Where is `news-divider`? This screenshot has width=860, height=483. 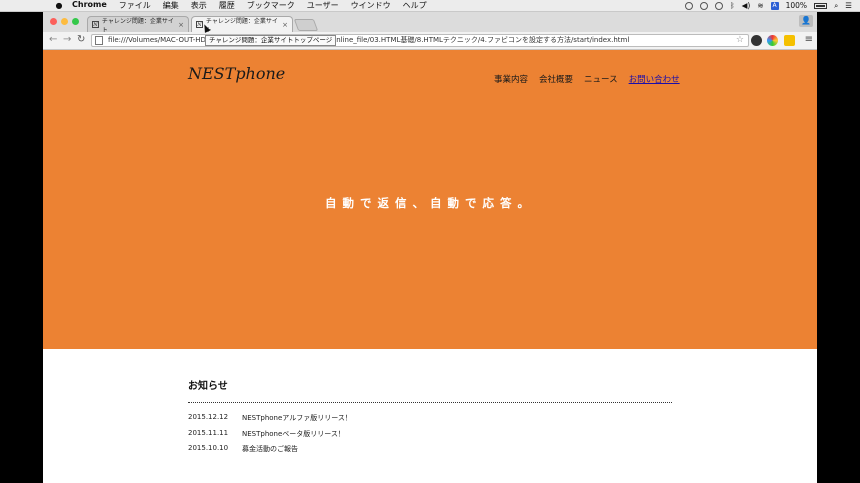 news-divider is located at coordinates (430, 402).